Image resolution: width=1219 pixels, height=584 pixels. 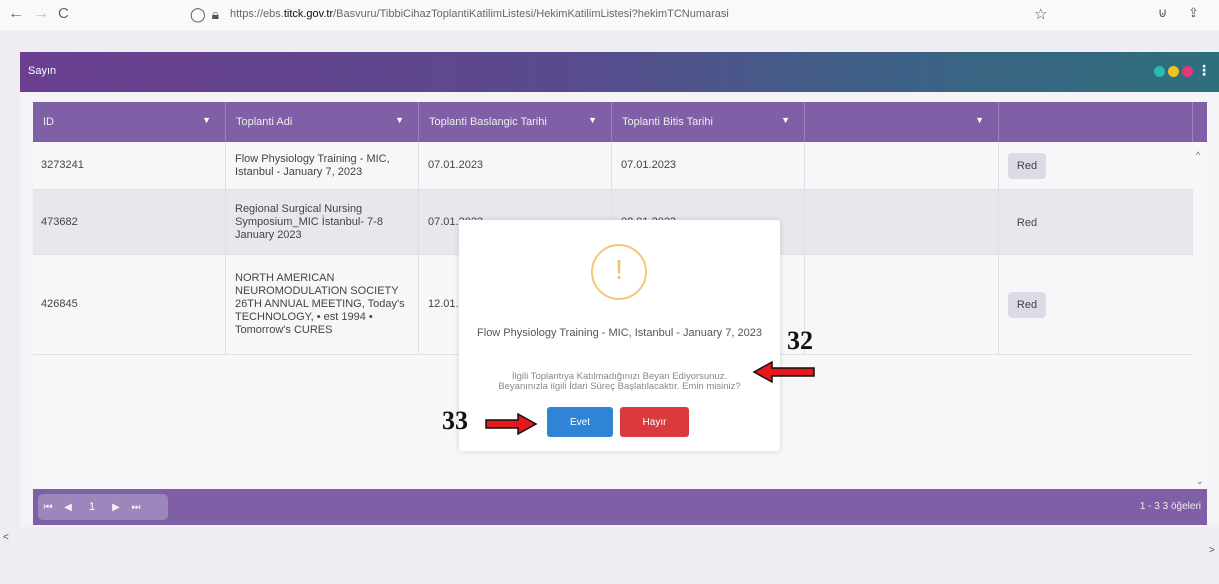 I want to click on warning-icon: !, so click(x=619, y=272).